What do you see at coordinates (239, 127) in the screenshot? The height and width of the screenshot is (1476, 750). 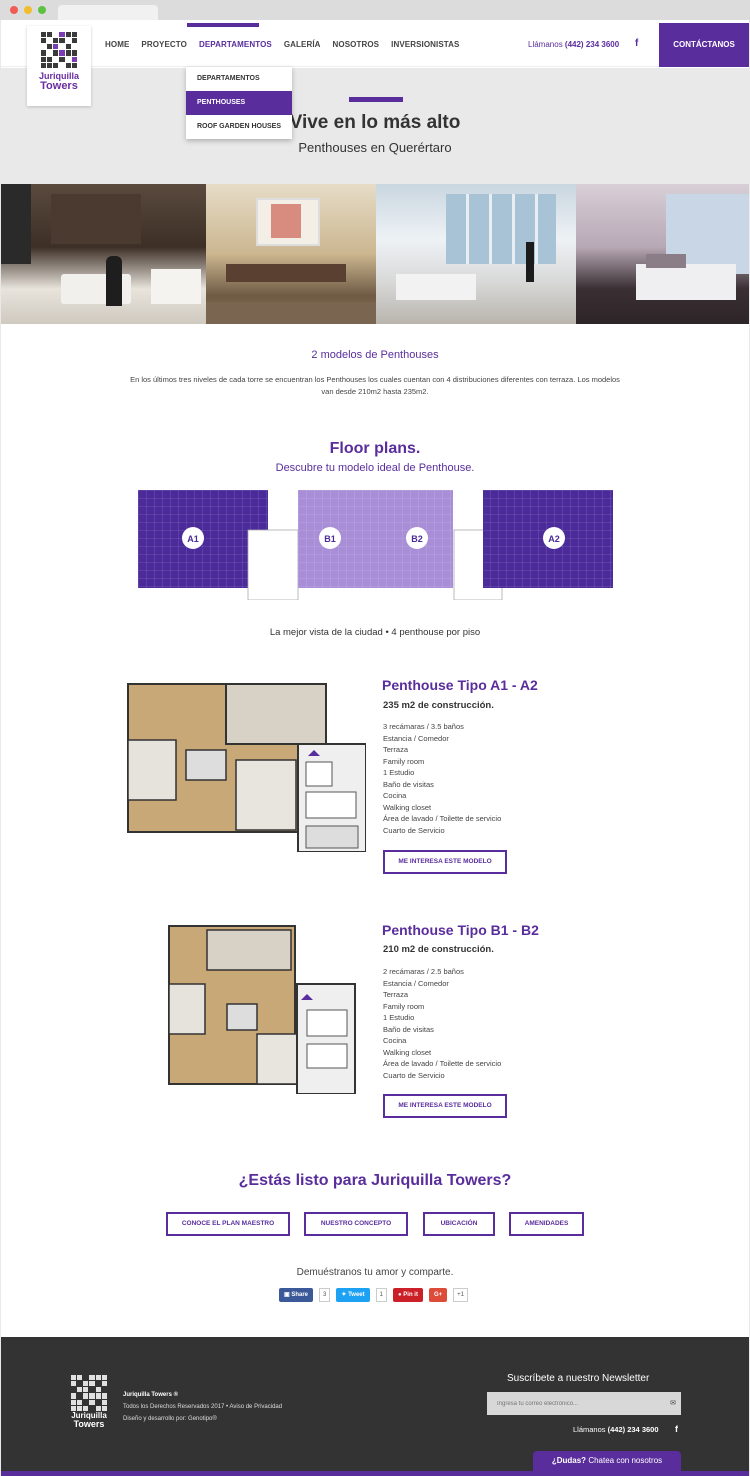 I see `dropdown-item-roof-garden: ROOF GARDEN HOUSES` at bounding box center [239, 127].